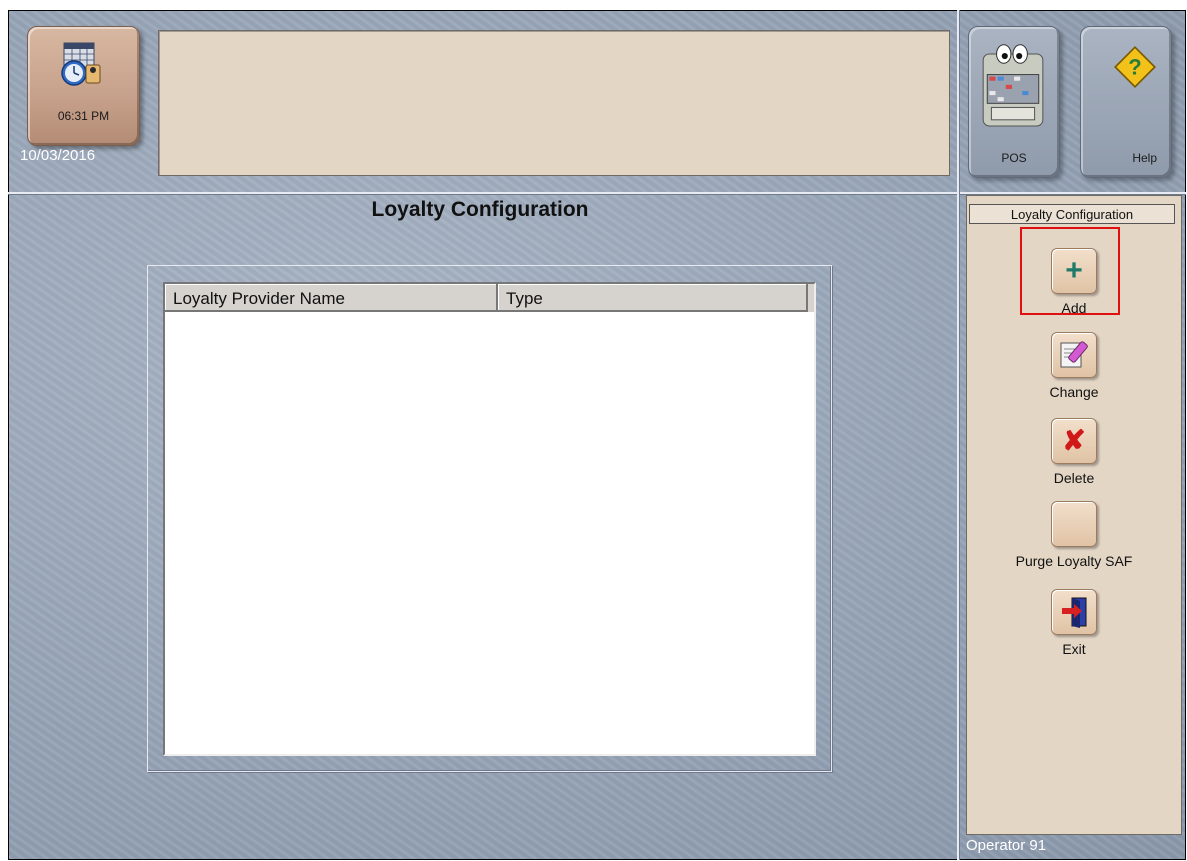  Describe the element at coordinates (653, 298) in the screenshot. I see `column-header-type: Type` at that location.